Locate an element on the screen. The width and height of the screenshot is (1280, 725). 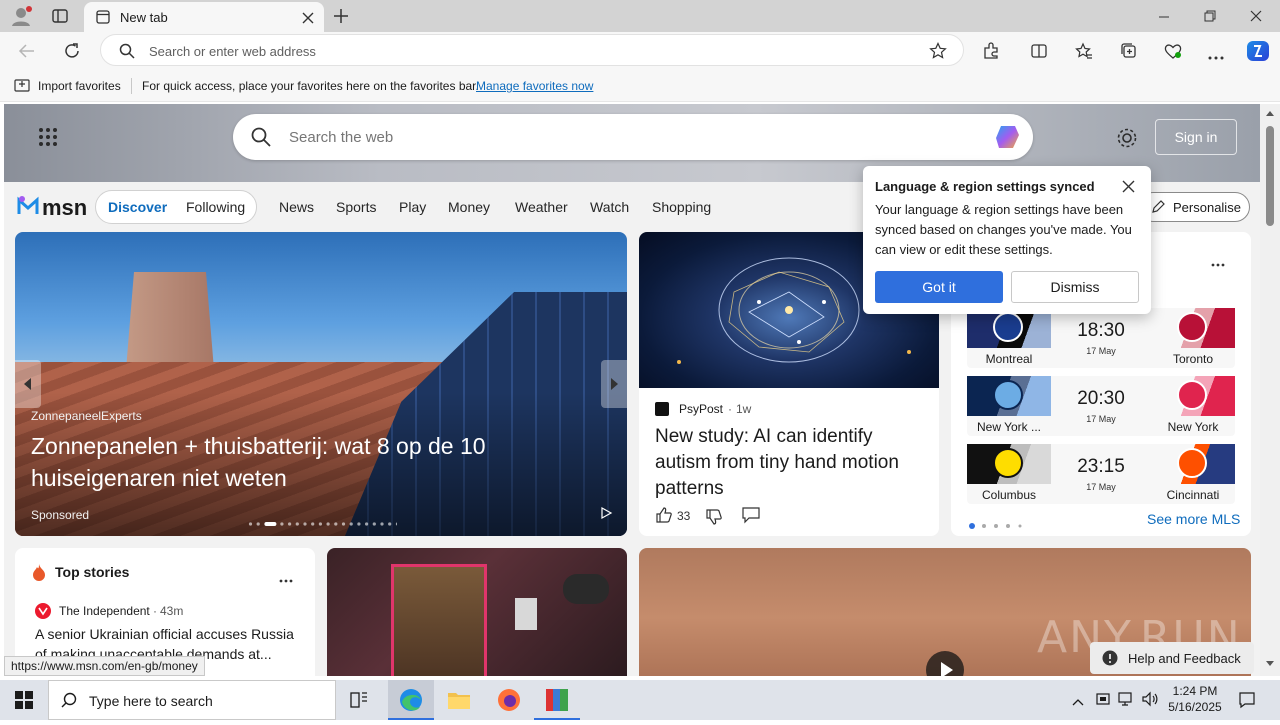
got-it-button: Got it is located at coordinates (939, 287).